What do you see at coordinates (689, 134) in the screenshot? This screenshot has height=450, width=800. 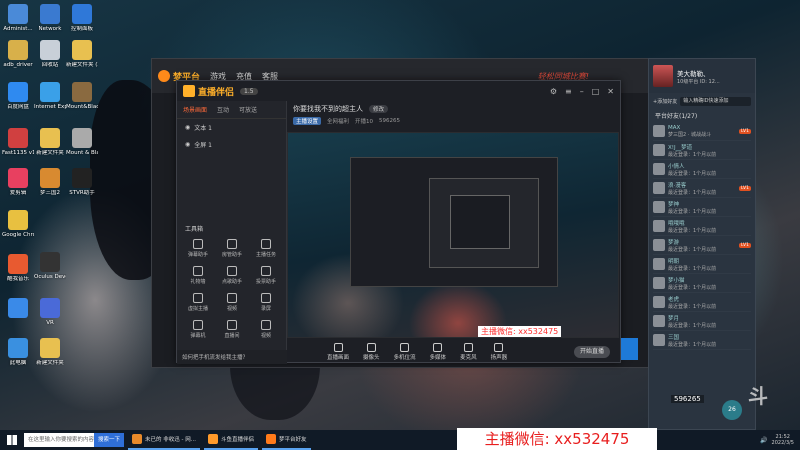 I see `friend-status: 梦三国2 · 城战战斗` at bounding box center [689, 134].